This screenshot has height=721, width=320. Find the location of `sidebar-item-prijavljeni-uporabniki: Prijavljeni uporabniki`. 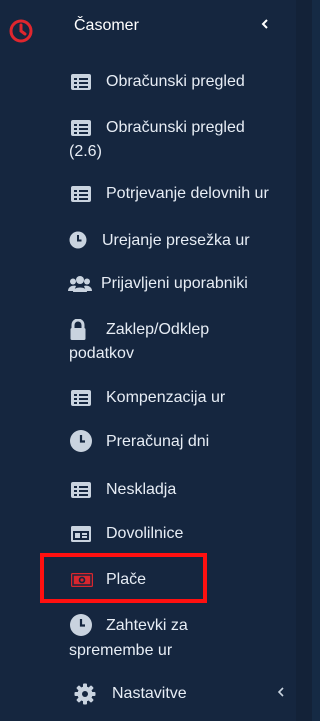

sidebar-item-prijavljeni-uporabniki: Prijavljeni uporabniki is located at coordinates (170, 284).